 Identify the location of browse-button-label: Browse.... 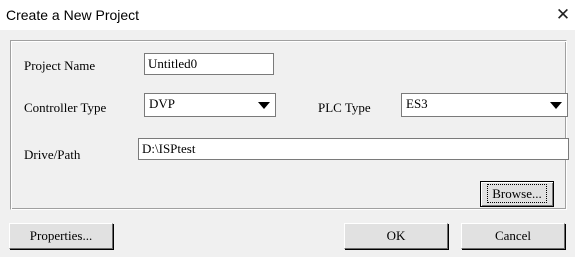
(517, 193).